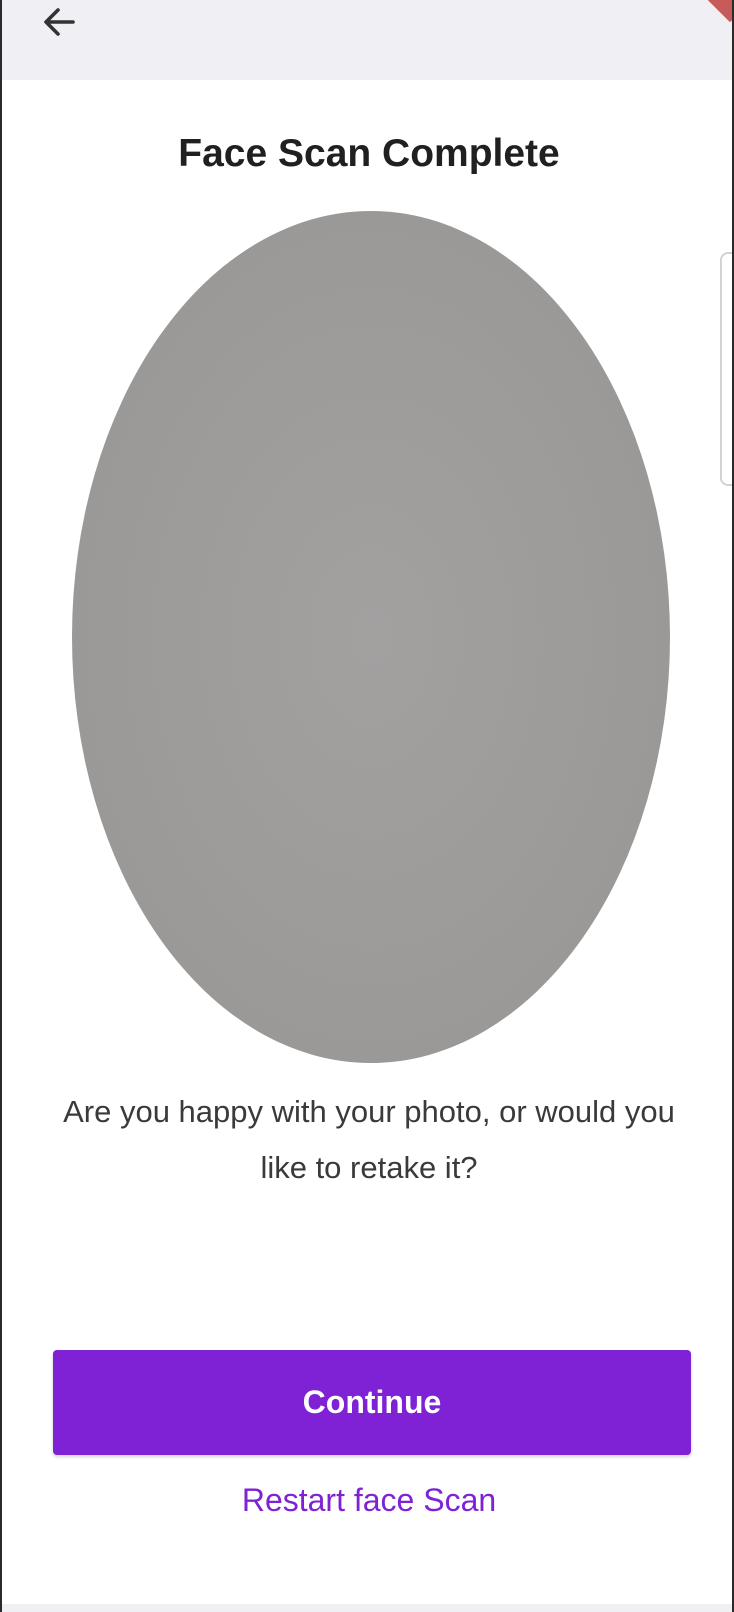 Image resolution: width=734 pixels, height=1612 pixels. What do you see at coordinates (372, 1402) in the screenshot?
I see `continue-button: Continue` at bounding box center [372, 1402].